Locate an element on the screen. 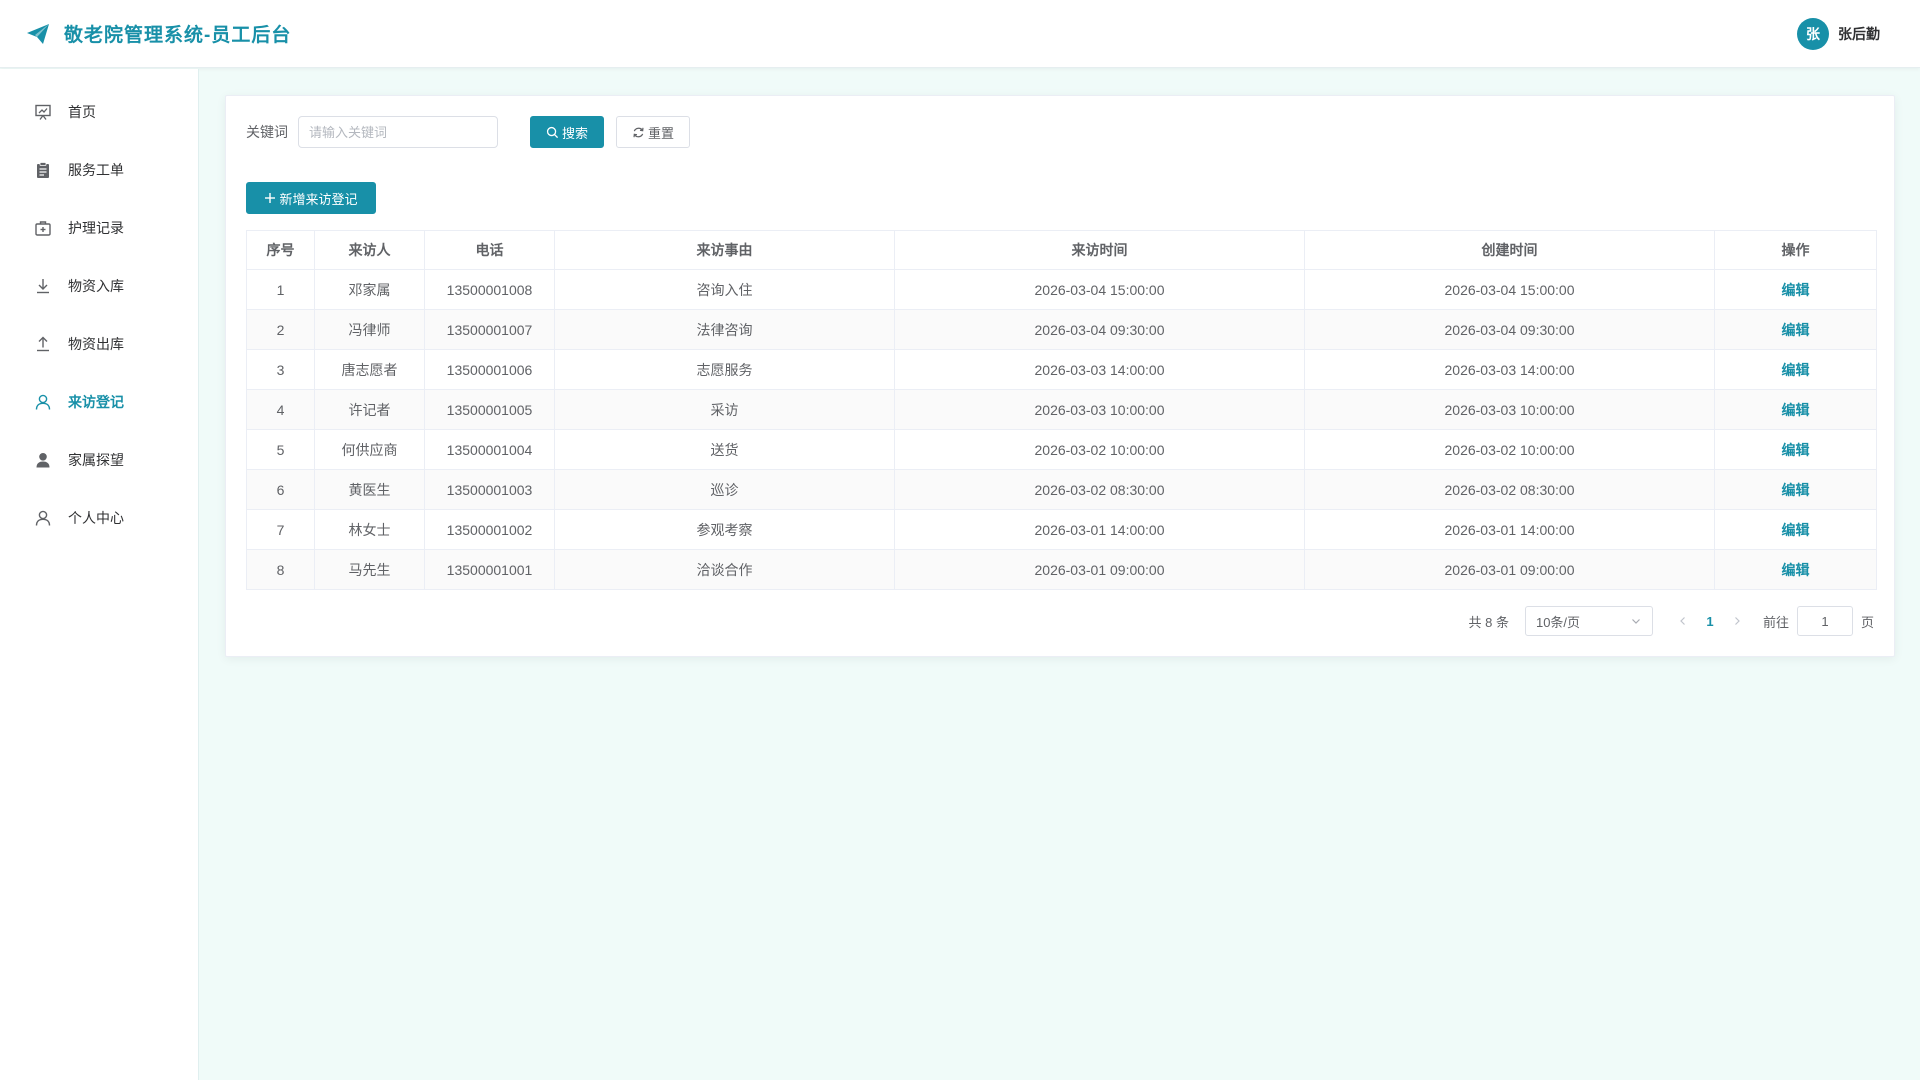 The height and width of the screenshot is (1080, 1920). cell-index: 7 is located at coordinates (280, 529).